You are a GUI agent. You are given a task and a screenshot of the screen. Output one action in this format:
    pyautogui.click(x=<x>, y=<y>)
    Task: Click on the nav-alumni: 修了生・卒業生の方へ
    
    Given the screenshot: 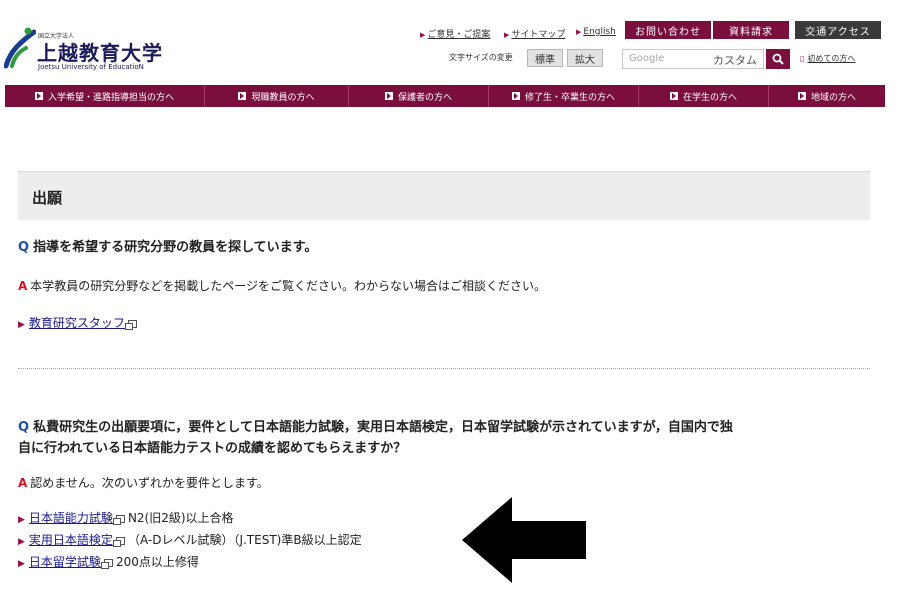 What is the action you would take?
    pyautogui.click(x=564, y=96)
    